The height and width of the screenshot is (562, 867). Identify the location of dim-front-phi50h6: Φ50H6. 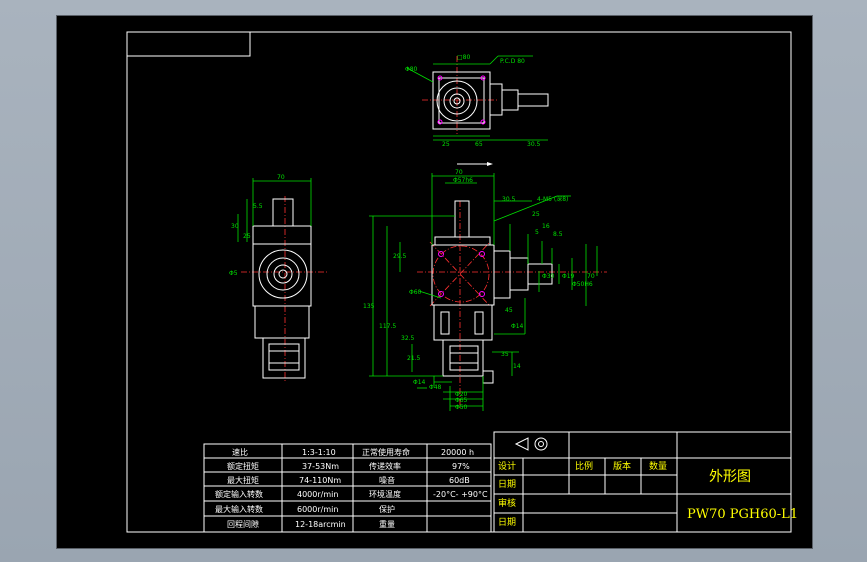
(582, 284).